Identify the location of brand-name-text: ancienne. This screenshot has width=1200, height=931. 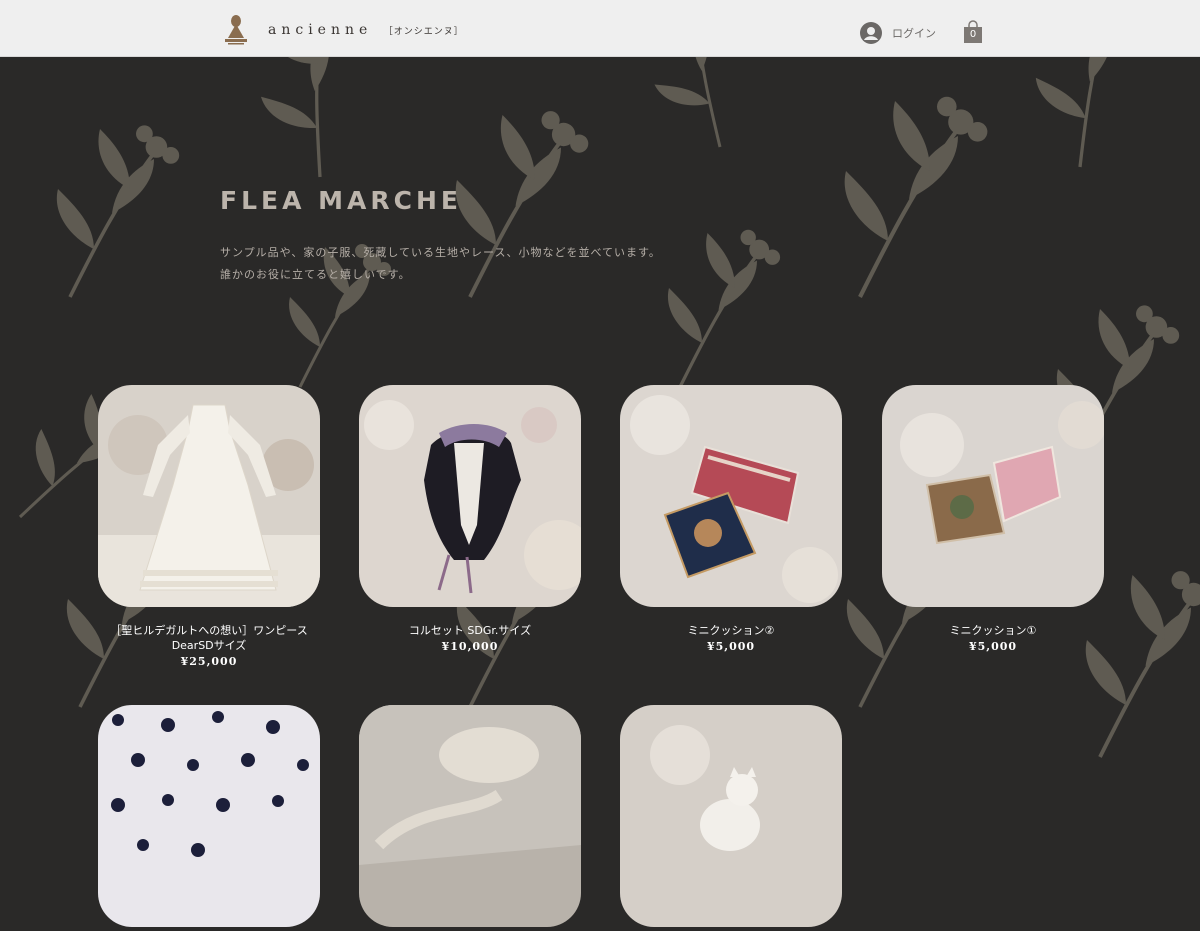
(320, 30).